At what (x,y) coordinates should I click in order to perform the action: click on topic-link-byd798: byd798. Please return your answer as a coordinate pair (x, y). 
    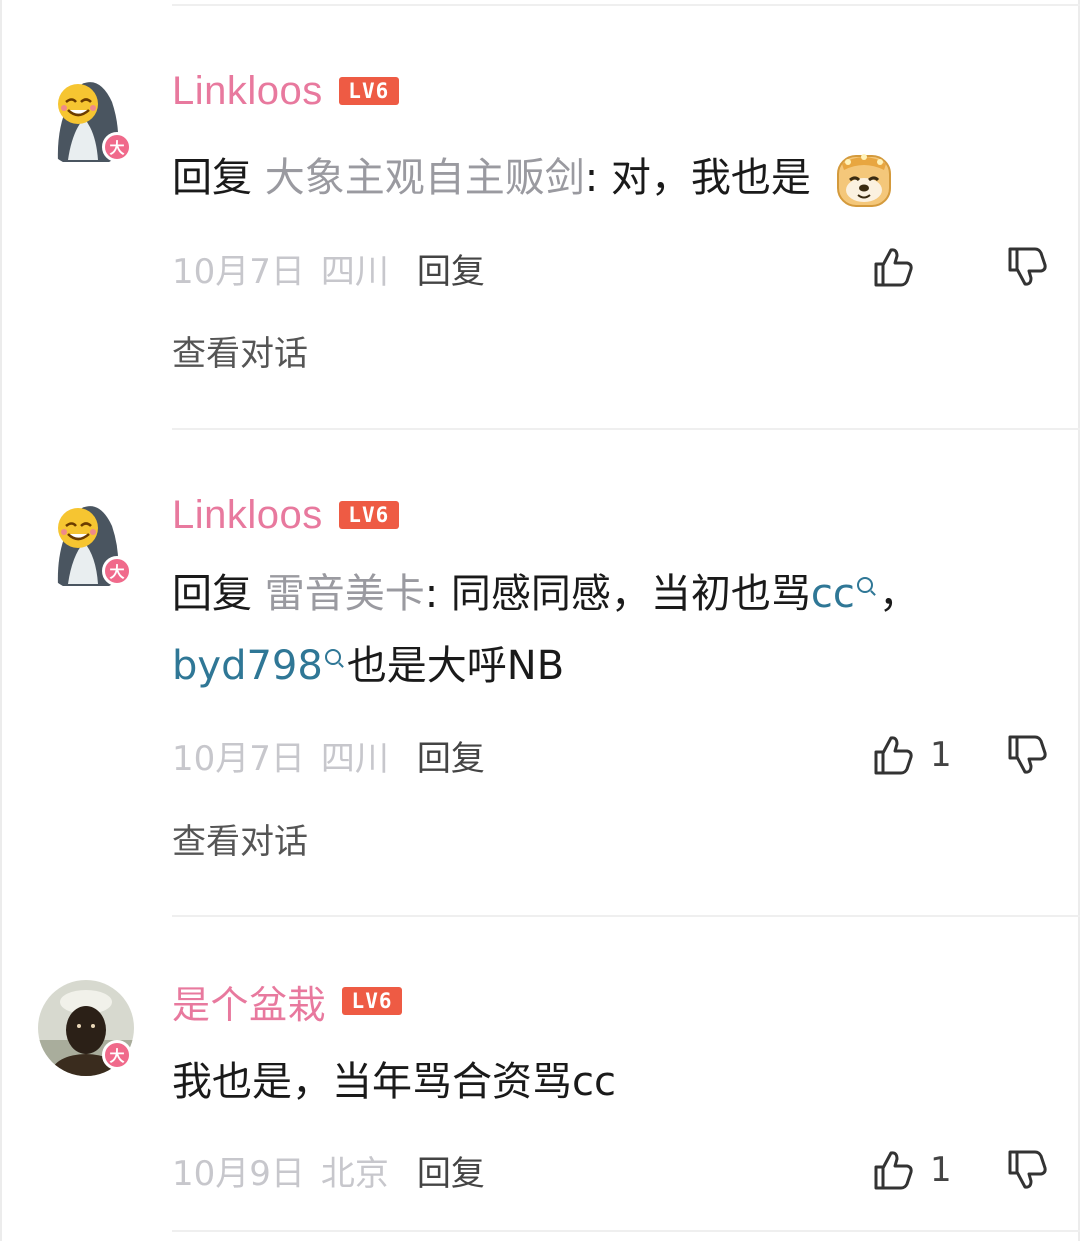
    Looking at the image, I should click on (247, 666).